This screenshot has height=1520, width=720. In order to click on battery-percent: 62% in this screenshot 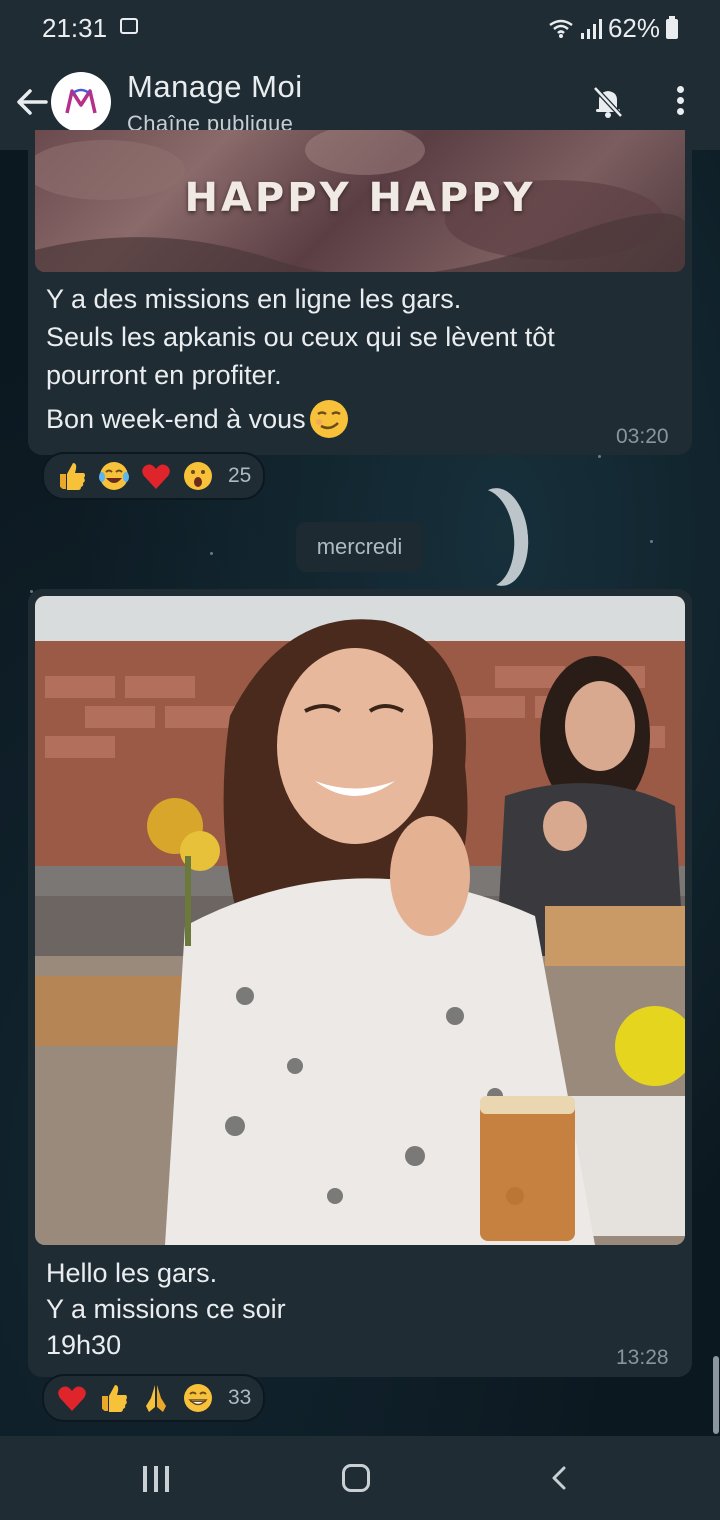, I will do `click(633, 28)`.